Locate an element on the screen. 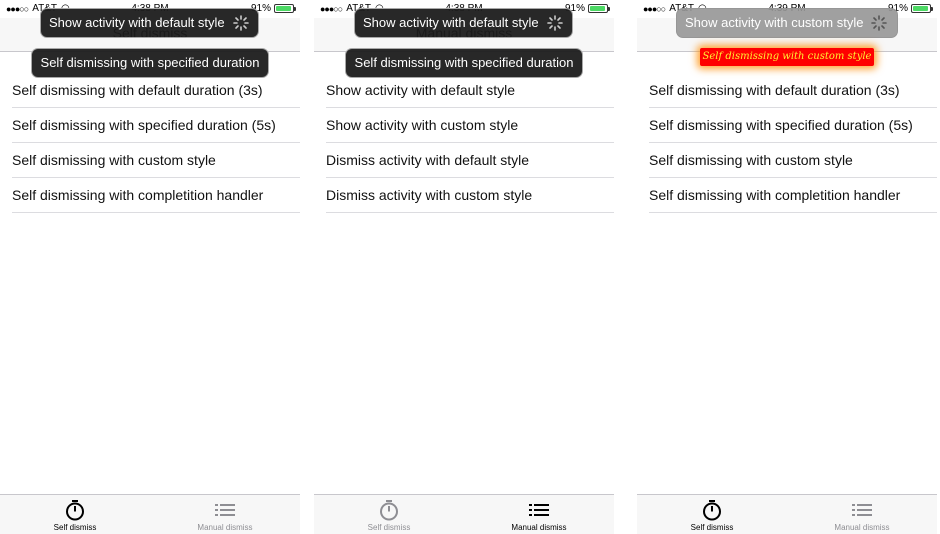 This screenshot has width=940, height=534. toast-text: Show activity with custom style is located at coordinates (774, 22).